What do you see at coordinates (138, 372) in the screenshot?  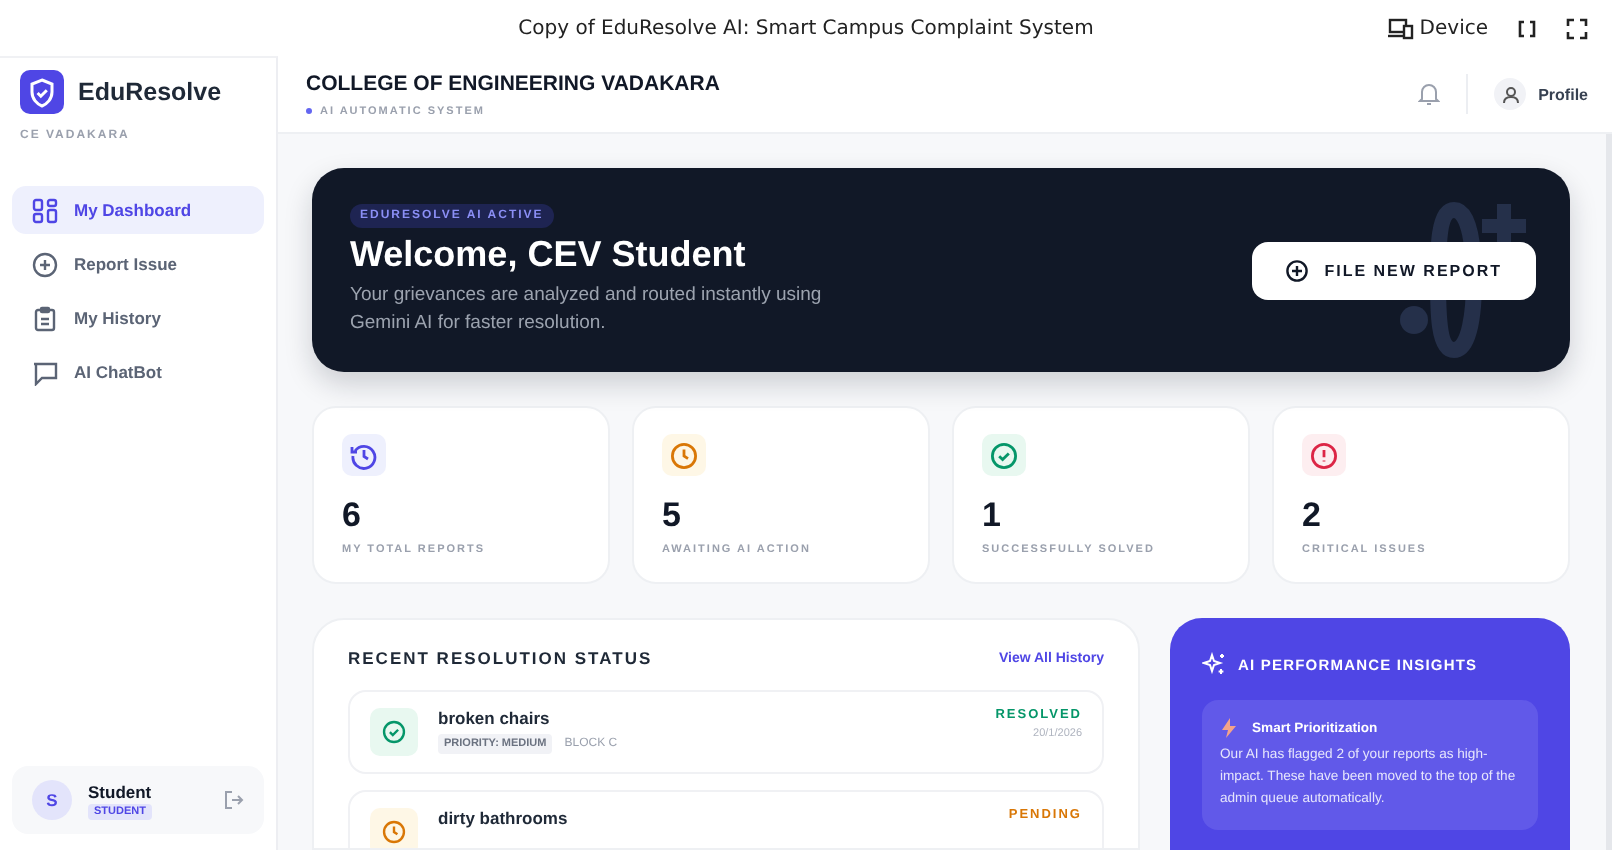 I see `nav-item: AI ChatBot` at bounding box center [138, 372].